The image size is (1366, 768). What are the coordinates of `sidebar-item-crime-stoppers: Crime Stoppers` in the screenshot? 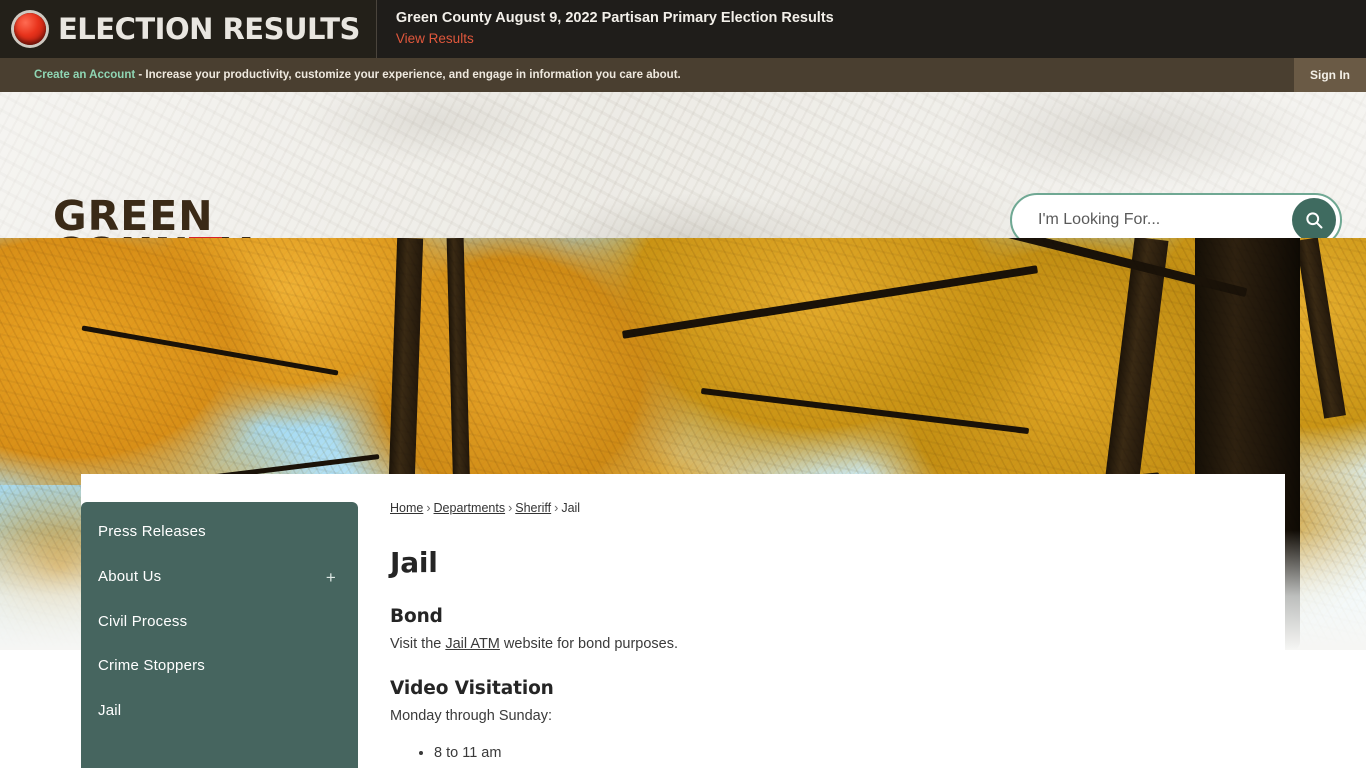 It's located at (219, 666).